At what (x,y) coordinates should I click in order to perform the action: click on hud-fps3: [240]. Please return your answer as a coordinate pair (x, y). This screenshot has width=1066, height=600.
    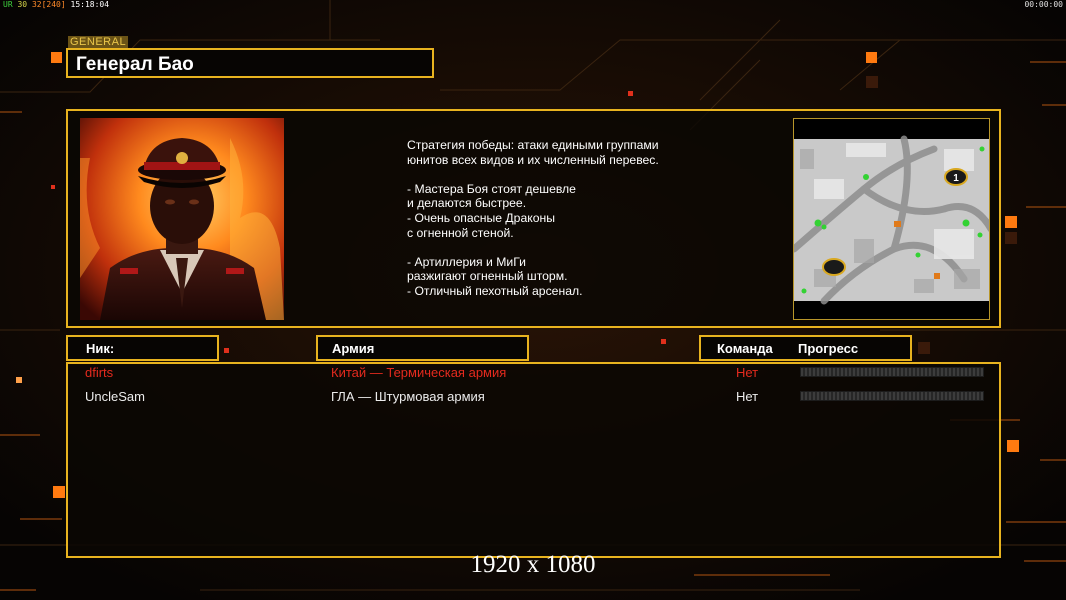
    Looking at the image, I should click on (53, 4).